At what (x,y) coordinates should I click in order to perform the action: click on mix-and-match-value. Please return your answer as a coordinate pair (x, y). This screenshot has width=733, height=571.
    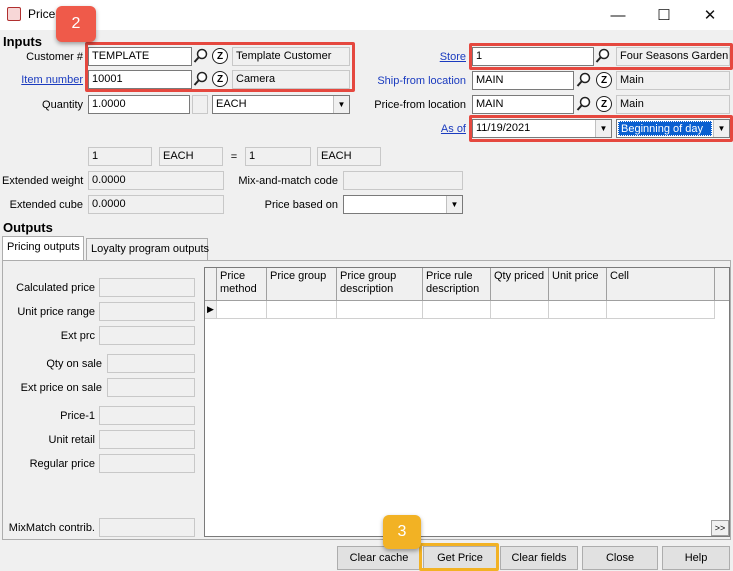
    Looking at the image, I should click on (403, 180).